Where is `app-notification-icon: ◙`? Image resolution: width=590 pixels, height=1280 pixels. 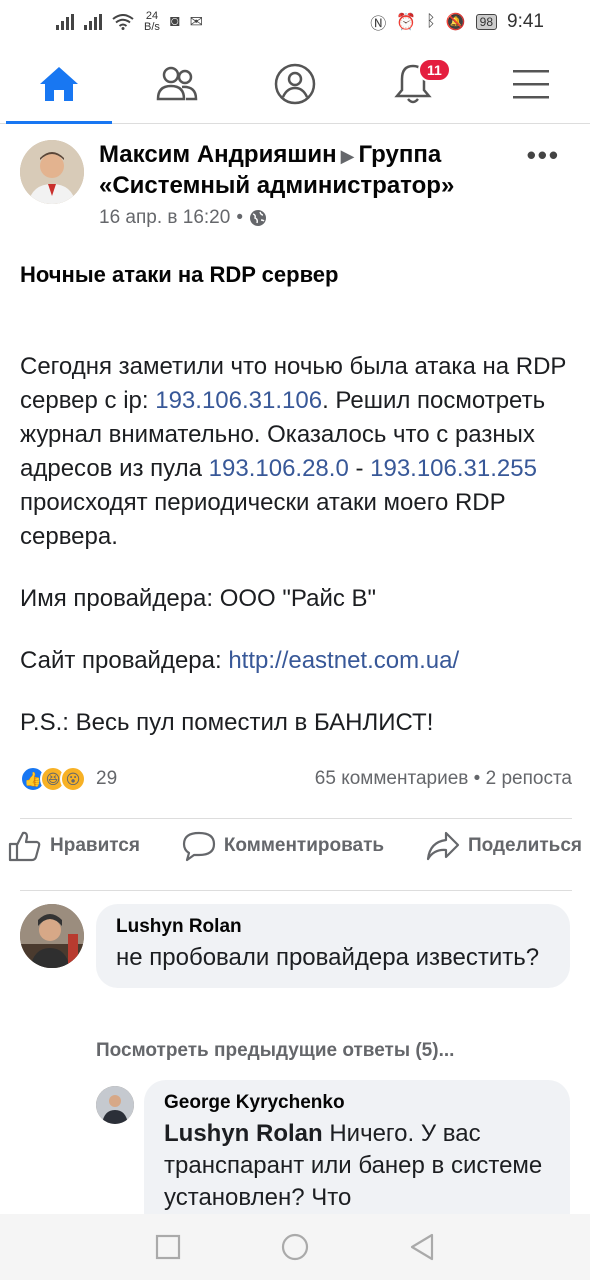
app-notification-icon: ◙ is located at coordinates (174, 21).